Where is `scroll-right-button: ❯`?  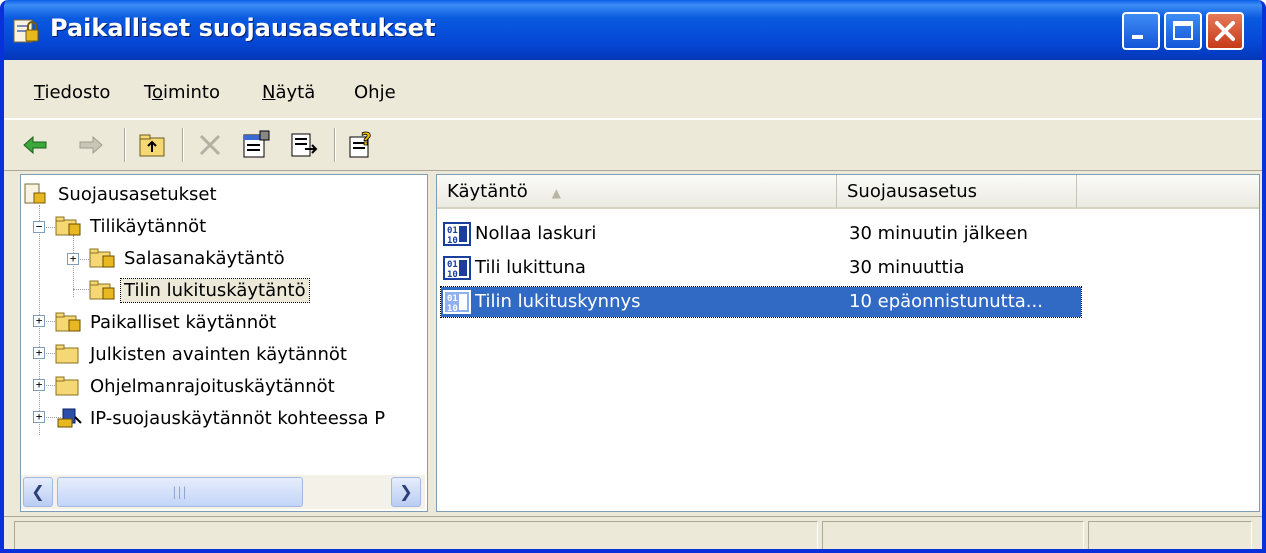 scroll-right-button: ❯ is located at coordinates (406, 492).